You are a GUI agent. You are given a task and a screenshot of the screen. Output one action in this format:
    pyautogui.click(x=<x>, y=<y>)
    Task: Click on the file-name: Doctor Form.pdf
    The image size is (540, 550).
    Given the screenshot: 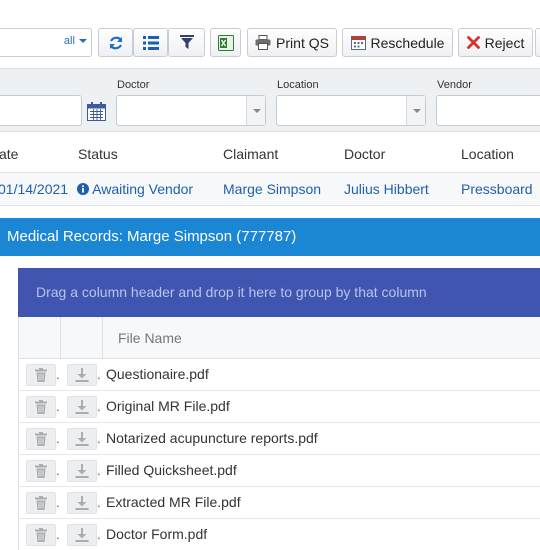 What is the action you would take?
    pyautogui.click(x=156, y=534)
    